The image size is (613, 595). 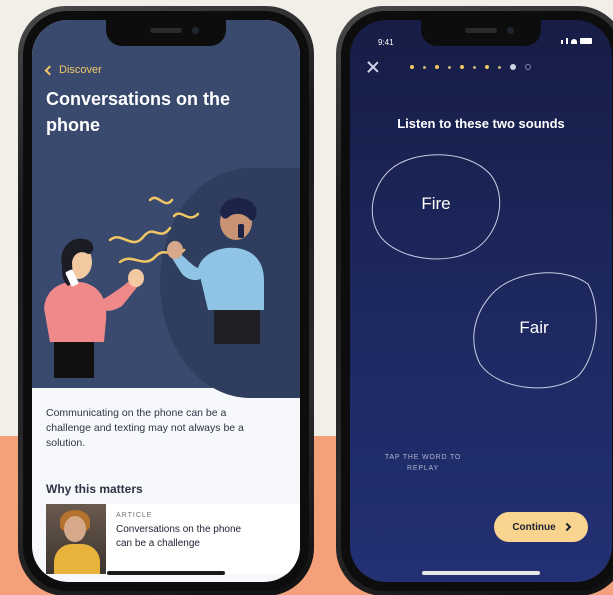 I want to click on back-button: Discover, so click(x=73, y=70).